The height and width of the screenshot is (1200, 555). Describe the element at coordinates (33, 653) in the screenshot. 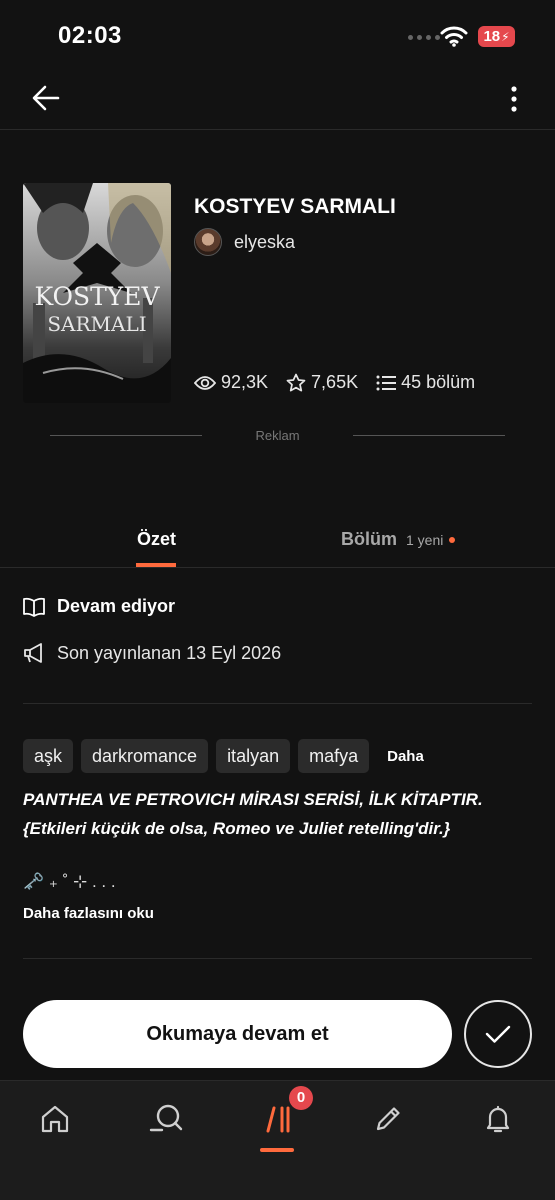

I see `megaphone-icon` at that location.